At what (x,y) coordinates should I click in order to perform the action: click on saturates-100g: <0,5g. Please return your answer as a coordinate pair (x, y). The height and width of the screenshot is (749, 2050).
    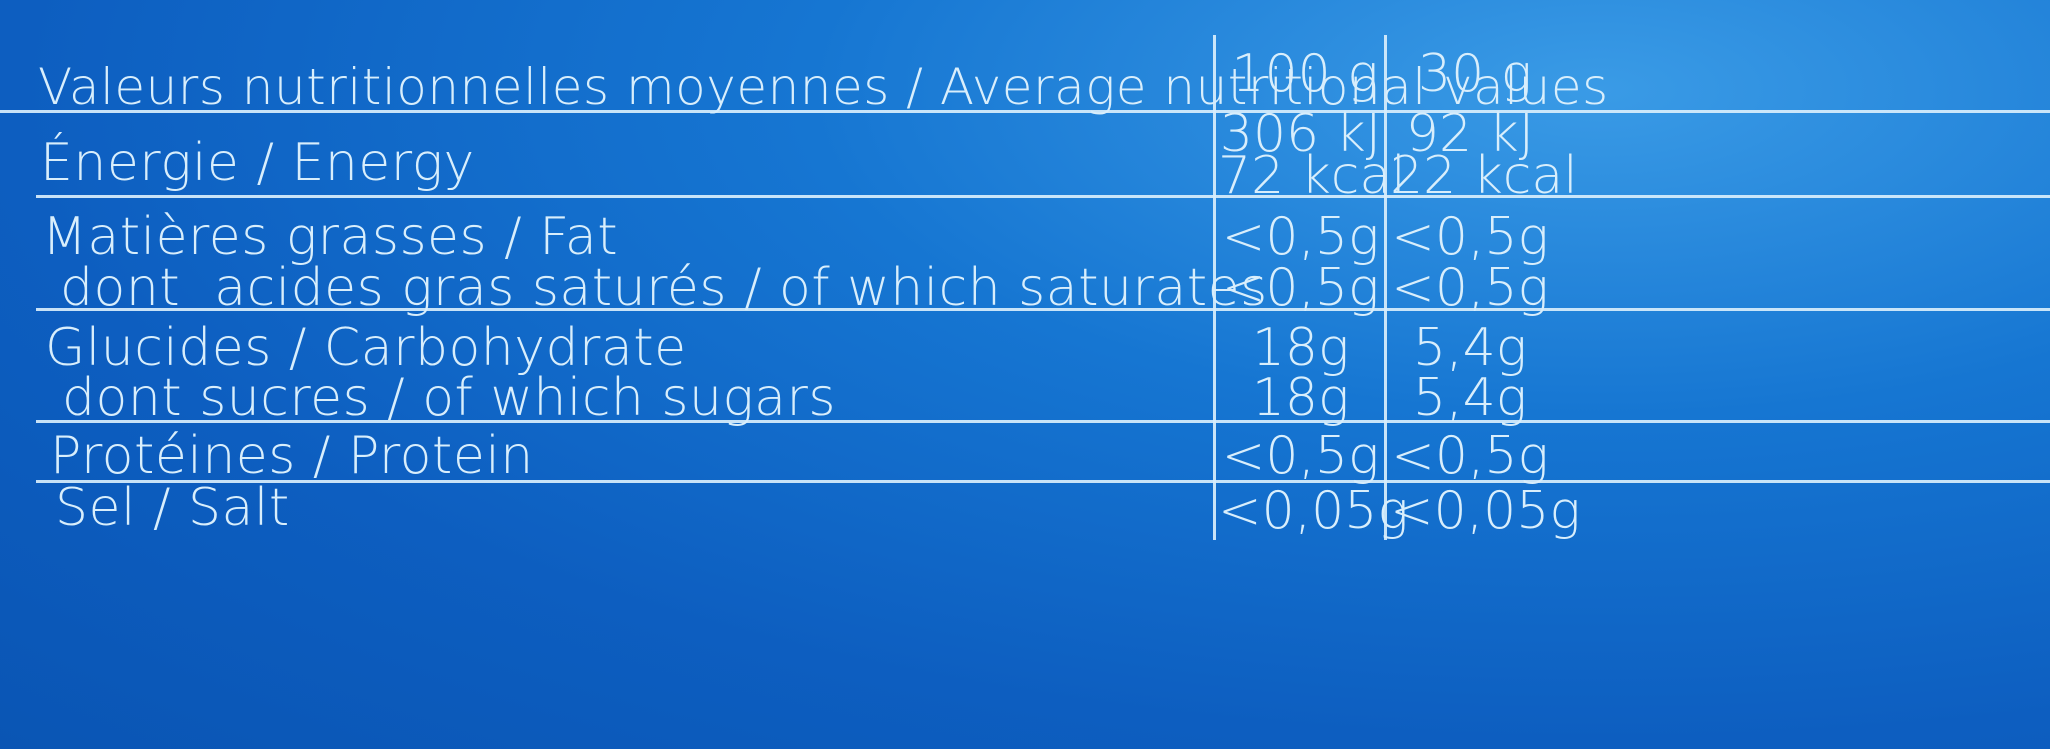
    Looking at the image, I should click on (1300, 288).